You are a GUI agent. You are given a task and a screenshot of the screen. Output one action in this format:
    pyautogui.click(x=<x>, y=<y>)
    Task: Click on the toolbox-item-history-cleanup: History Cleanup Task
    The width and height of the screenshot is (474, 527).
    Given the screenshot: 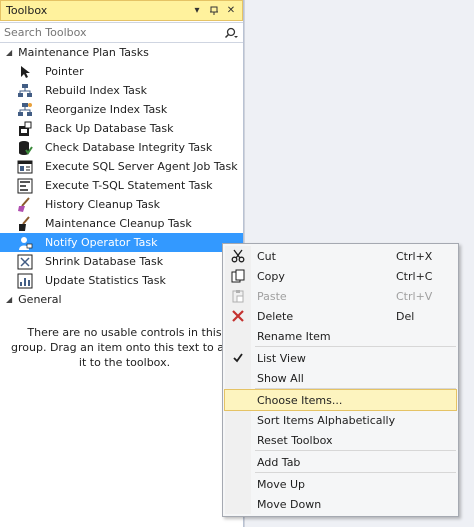 What is the action you would take?
    pyautogui.click(x=121, y=204)
    